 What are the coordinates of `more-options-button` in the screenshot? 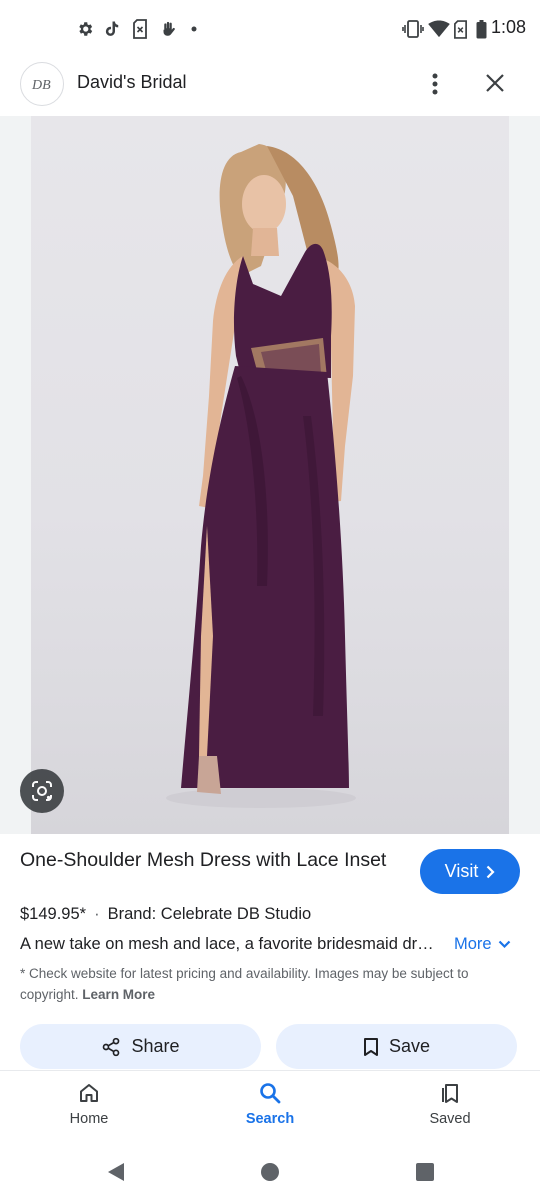 It's located at (435, 84).